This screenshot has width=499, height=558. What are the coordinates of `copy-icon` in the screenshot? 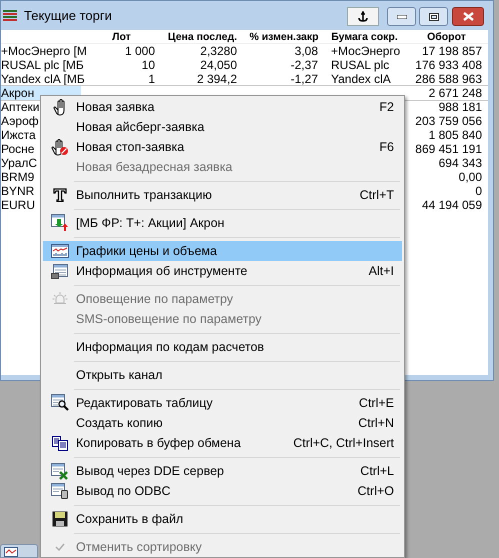 It's located at (60, 443).